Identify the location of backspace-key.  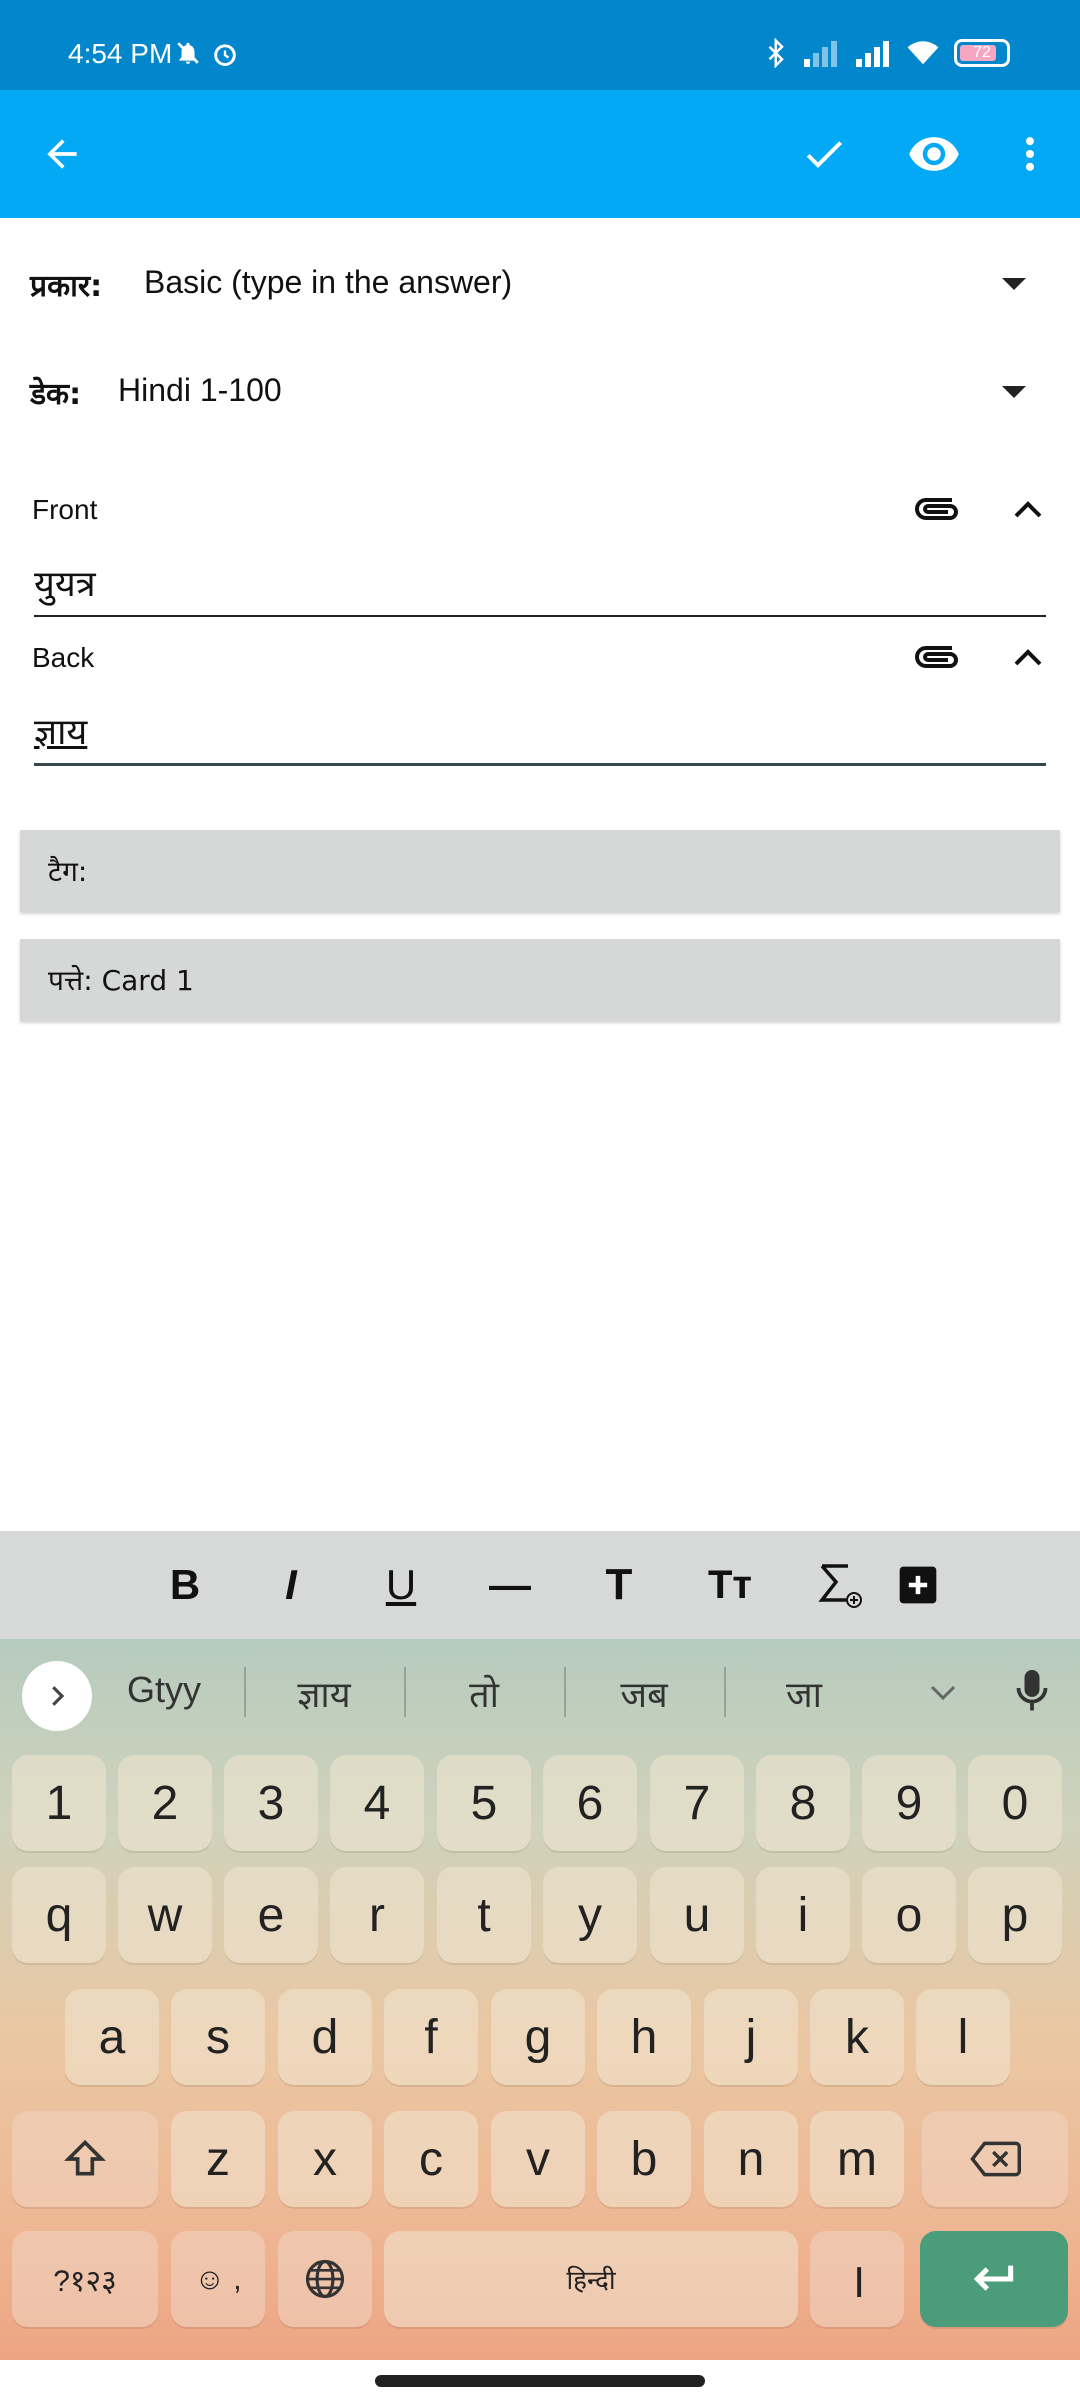
(995, 2159).